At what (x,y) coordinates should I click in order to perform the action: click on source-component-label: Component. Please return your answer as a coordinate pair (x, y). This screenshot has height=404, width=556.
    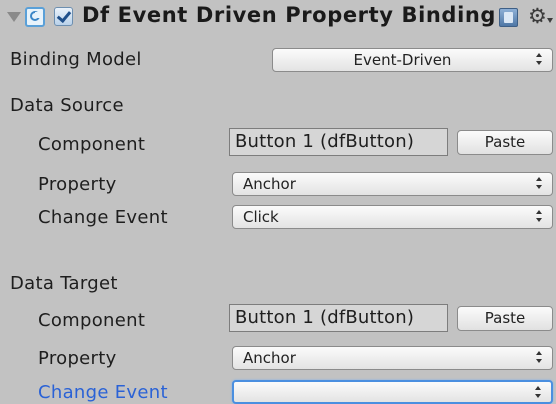
    Looking at the image, I should click on (92, 144).